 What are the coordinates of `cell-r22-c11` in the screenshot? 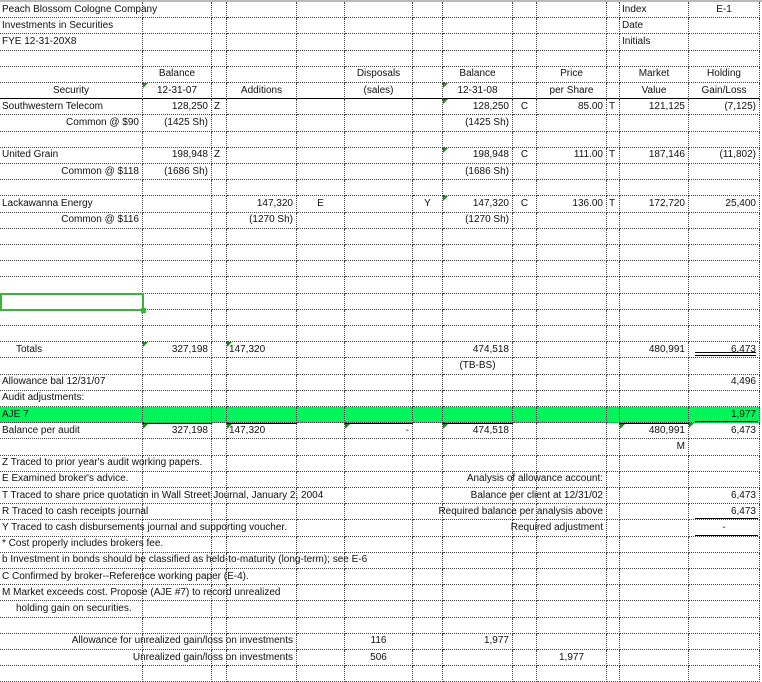 It's located at (613, 350).